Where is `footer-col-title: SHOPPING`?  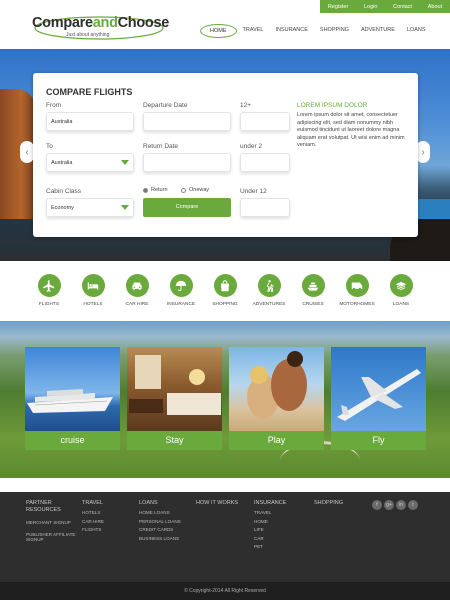 footer-col-title: SHOPPING is located at coordinates (328, 503).